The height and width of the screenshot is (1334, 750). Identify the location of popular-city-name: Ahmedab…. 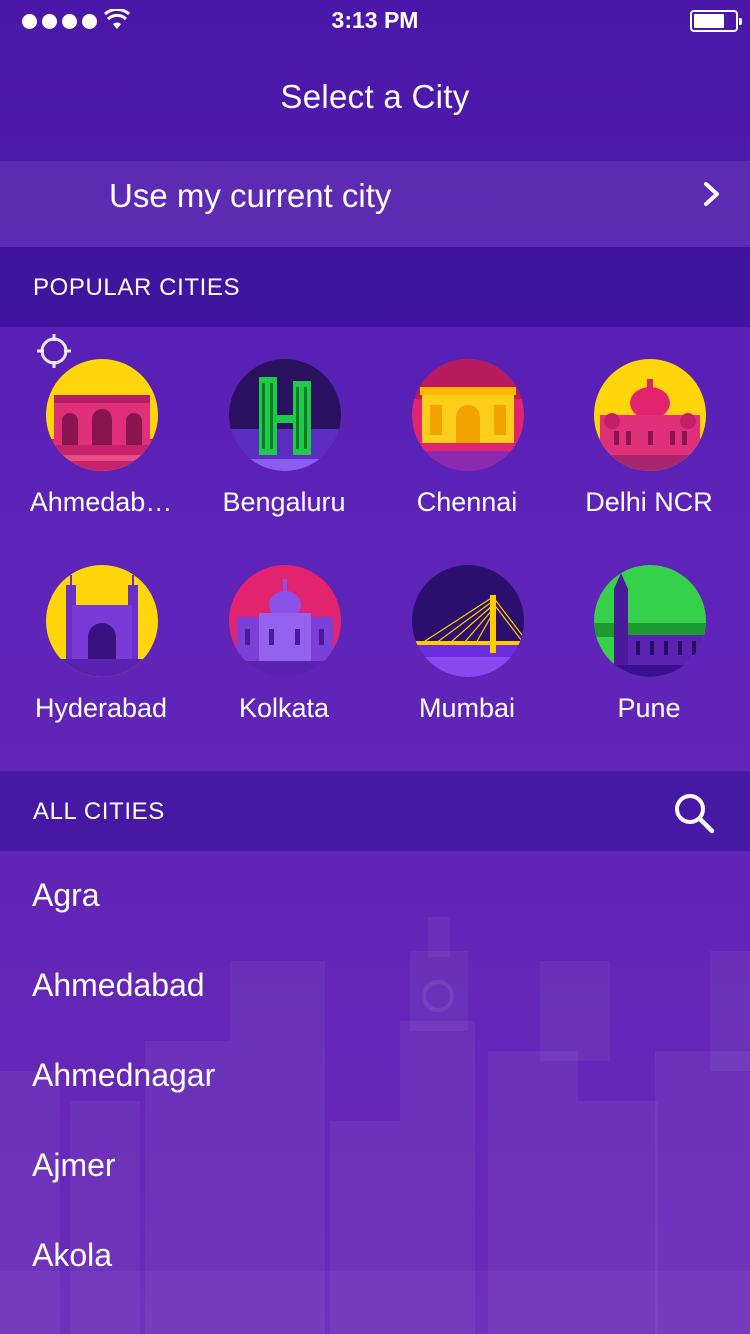
(101, 502).